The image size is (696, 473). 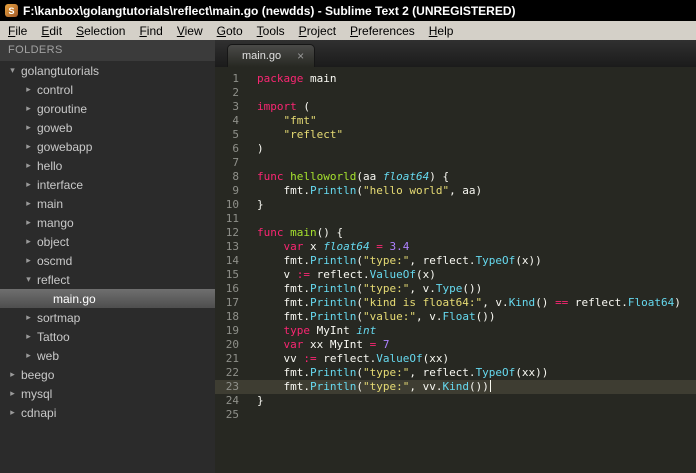 What do you see at coordinates (441, 31) in the screenshot?
I see `menu-help: Help` at bounding box center [441, 31].